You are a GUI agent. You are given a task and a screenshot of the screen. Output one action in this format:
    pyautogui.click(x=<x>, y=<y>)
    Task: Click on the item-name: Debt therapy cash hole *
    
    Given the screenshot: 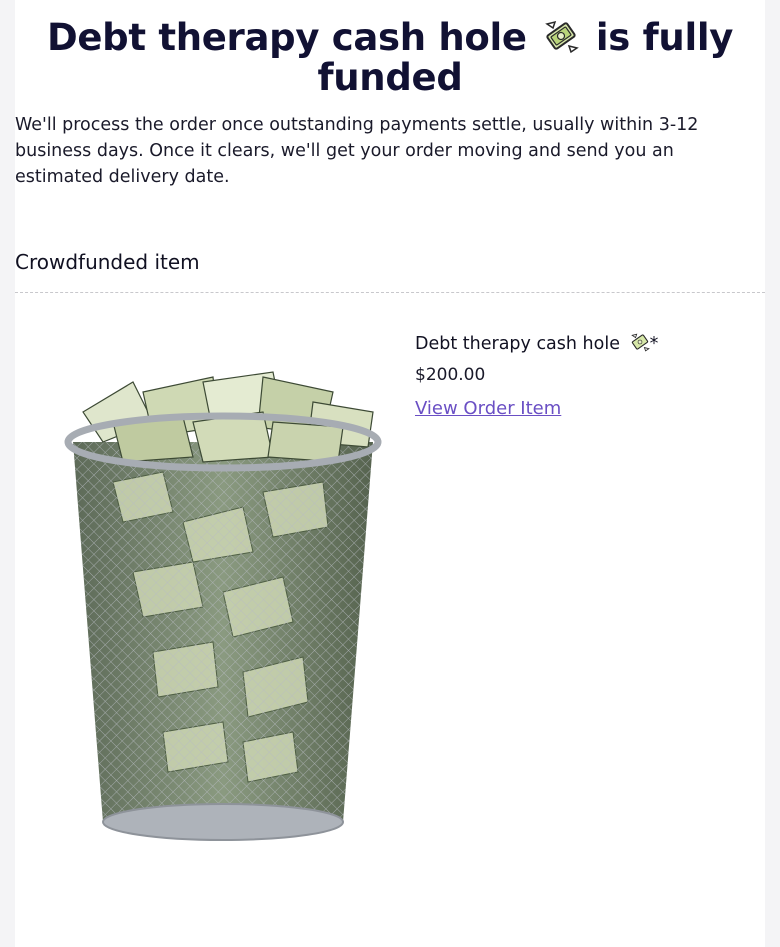 What is the action you would take?
    pyautogui.click(x=585, y=344)
    